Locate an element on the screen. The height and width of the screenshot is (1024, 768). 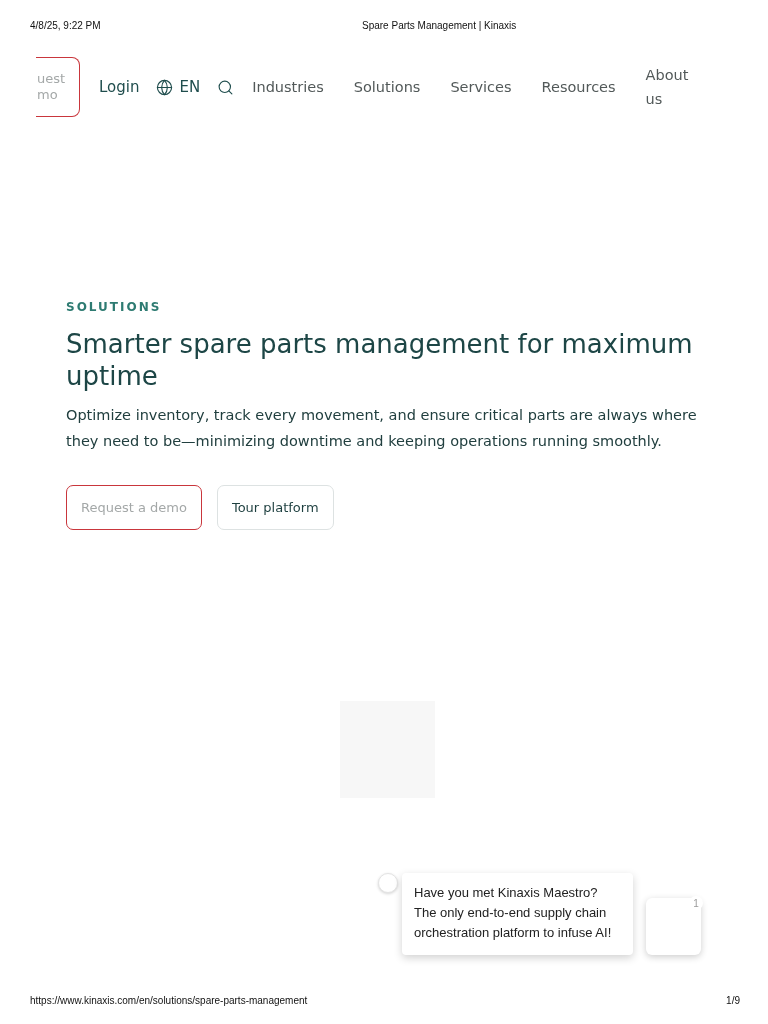
tour-platform-button: Tour platform is located at coordinates (275, 507).